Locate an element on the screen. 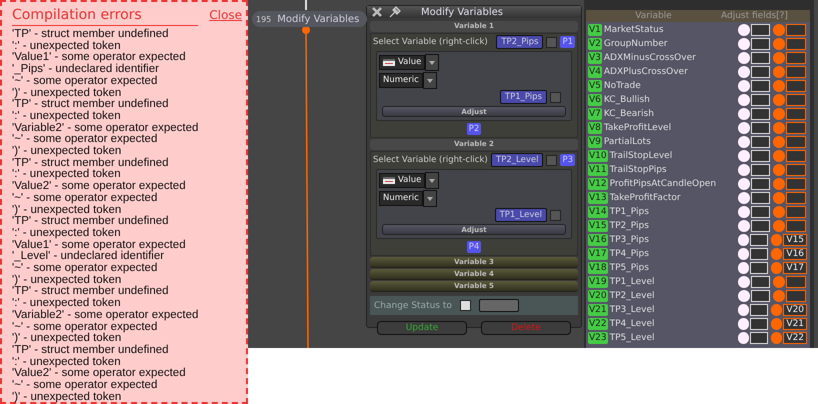  variable-name: TP4_Pips is located at coordinates (674, 254).